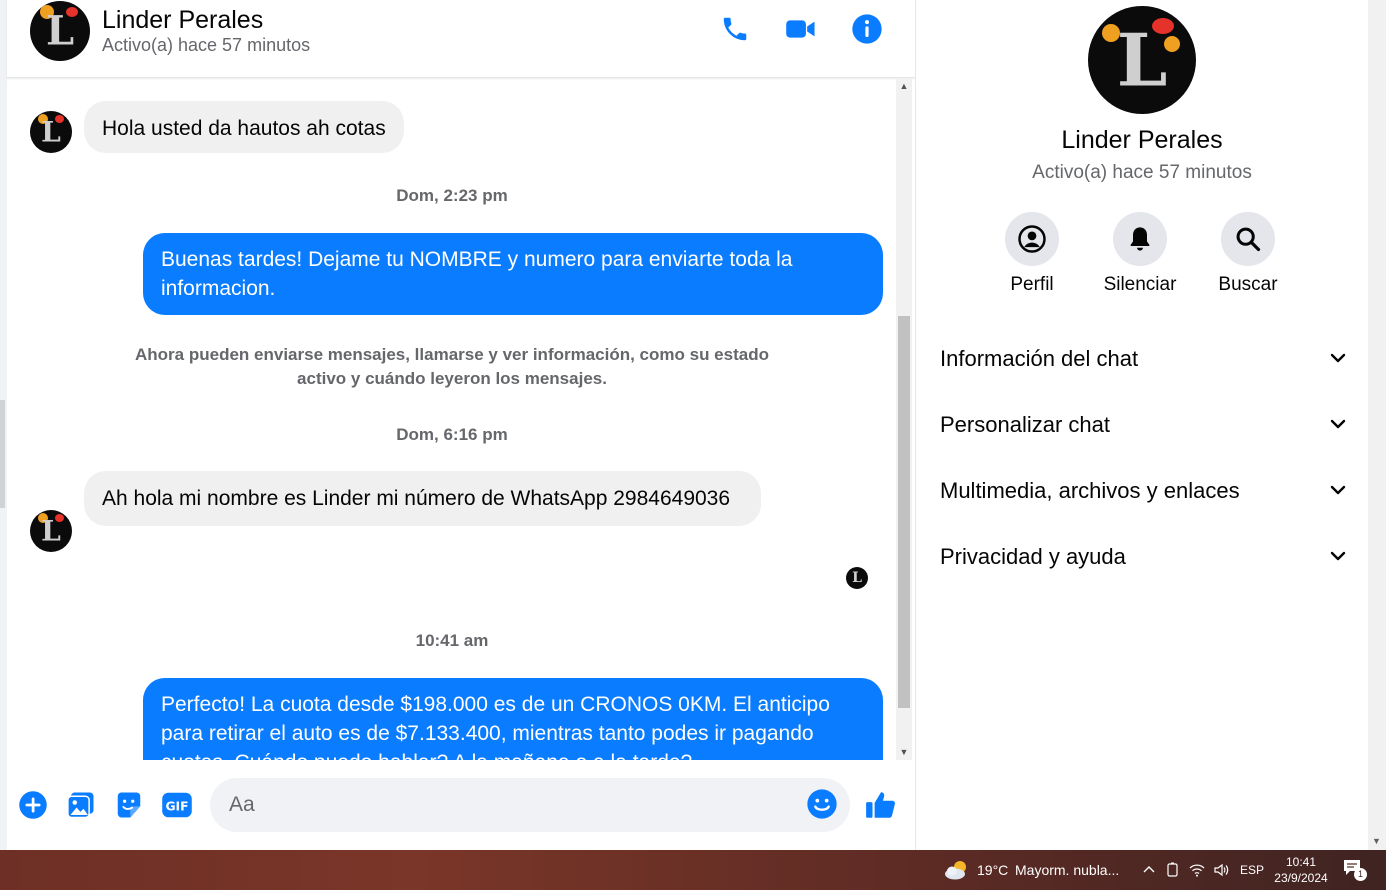  What do you see at coordinates (1360, 874) in the screenshot?
I see `notification-count: 1` at bounding box center [1360, 874].